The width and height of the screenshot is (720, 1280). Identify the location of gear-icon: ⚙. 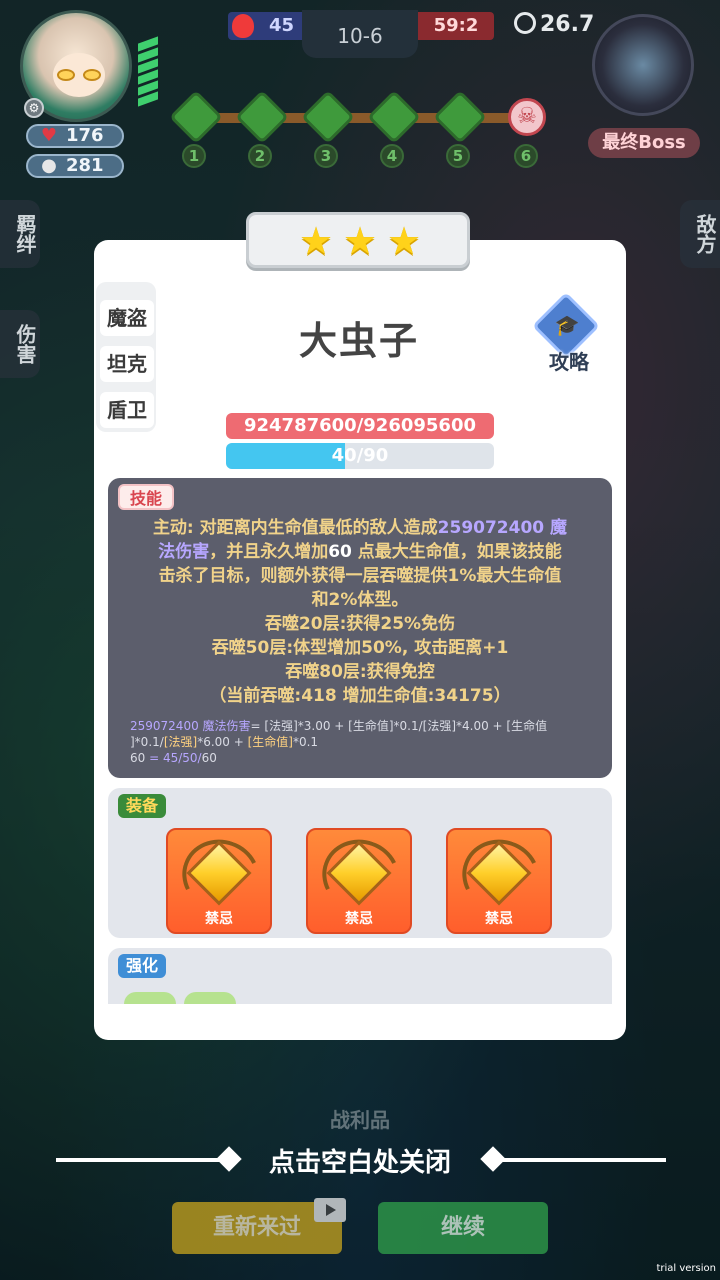
(34, 108).